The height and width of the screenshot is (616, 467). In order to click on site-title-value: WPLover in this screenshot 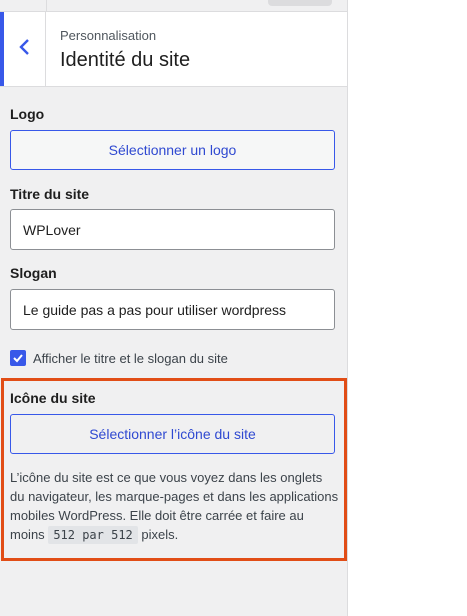, I will do `click(52, 229)`.